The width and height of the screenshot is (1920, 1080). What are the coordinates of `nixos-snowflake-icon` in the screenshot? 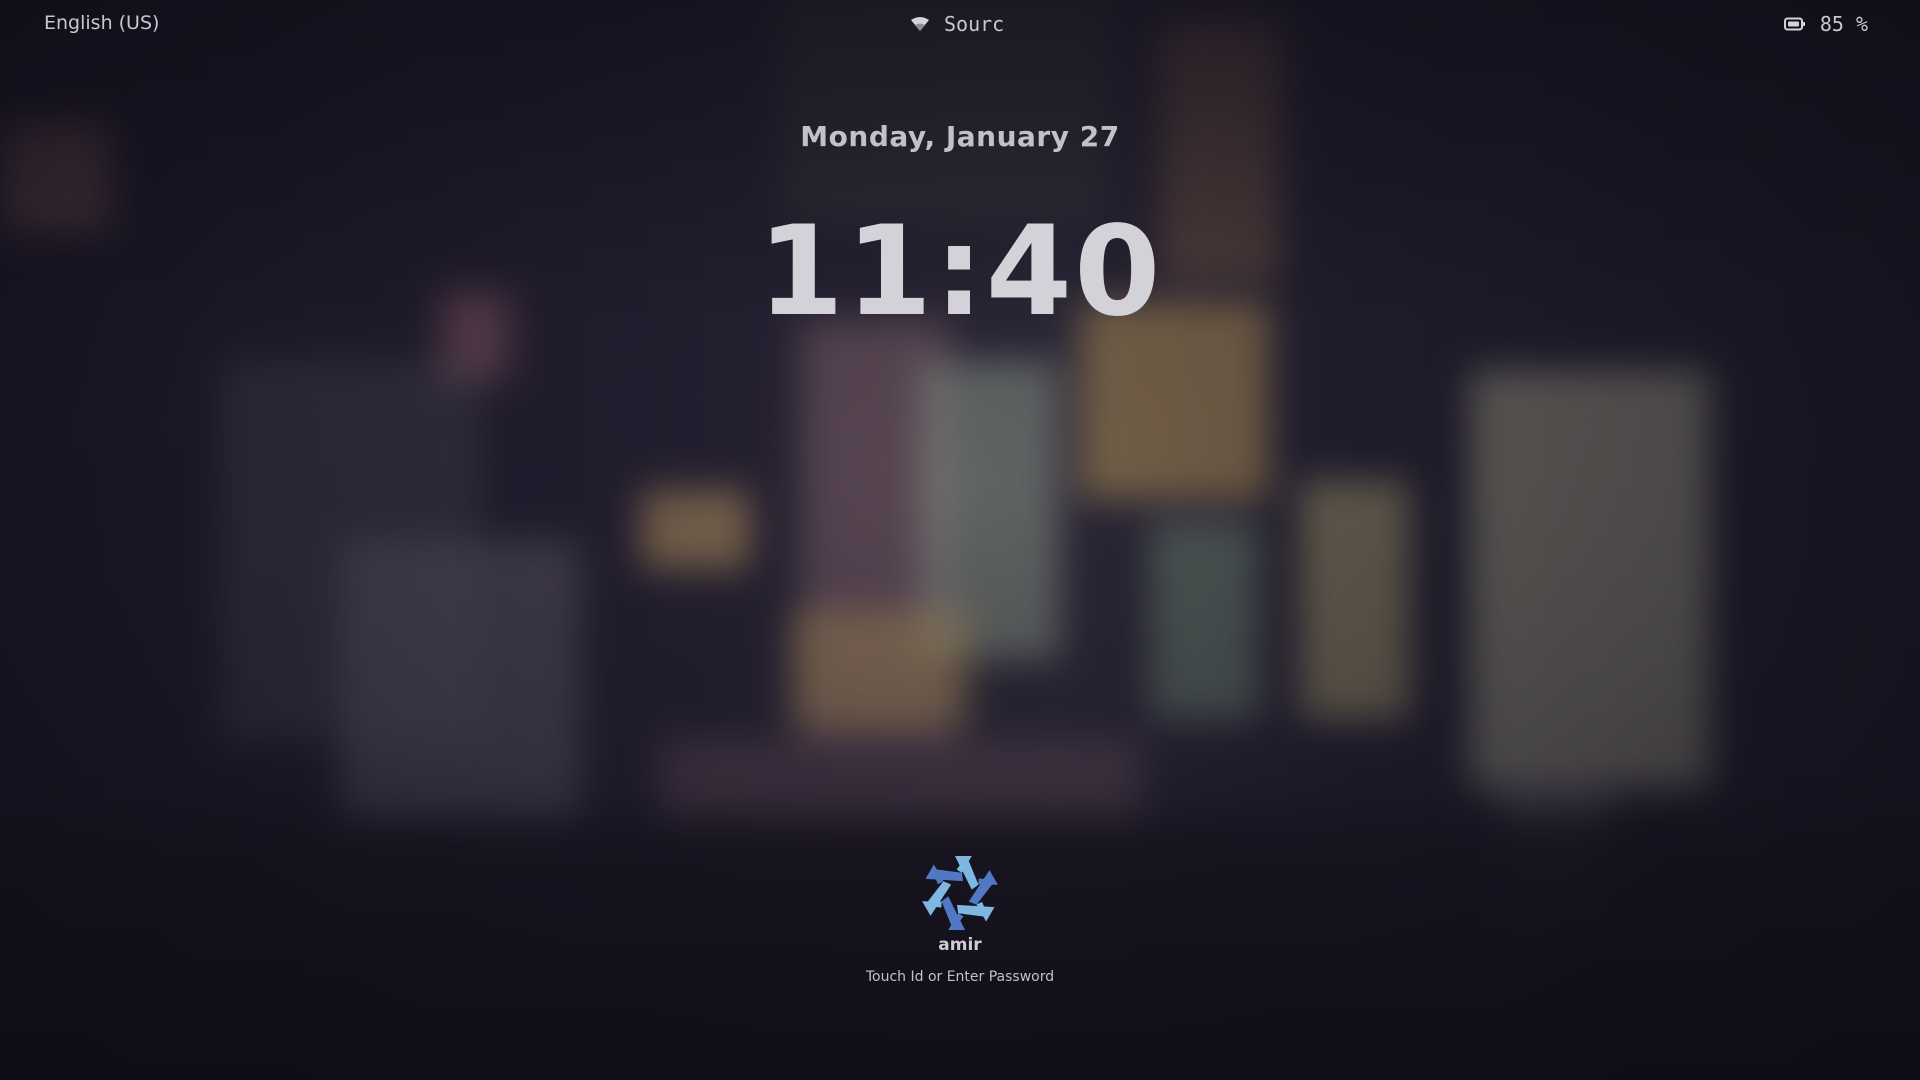 It's located at (960, 893).